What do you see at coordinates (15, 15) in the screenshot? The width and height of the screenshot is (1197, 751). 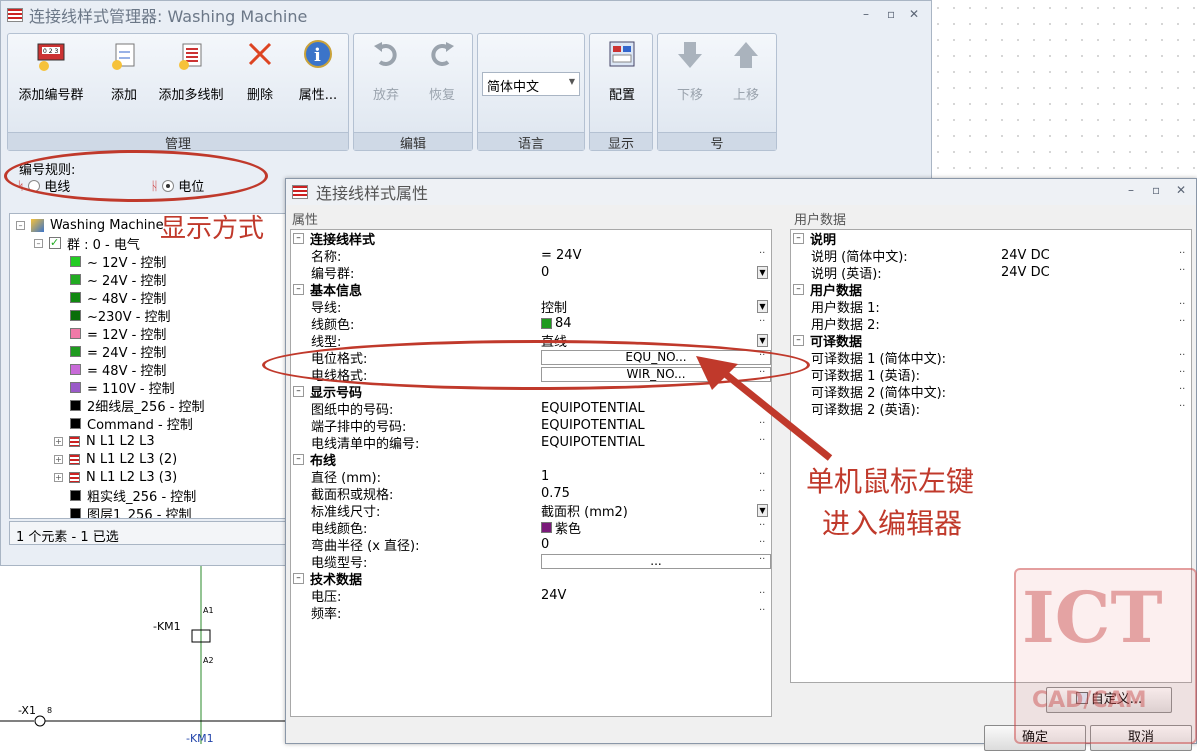 I see `app-icon` at bounding box center [15, 15].